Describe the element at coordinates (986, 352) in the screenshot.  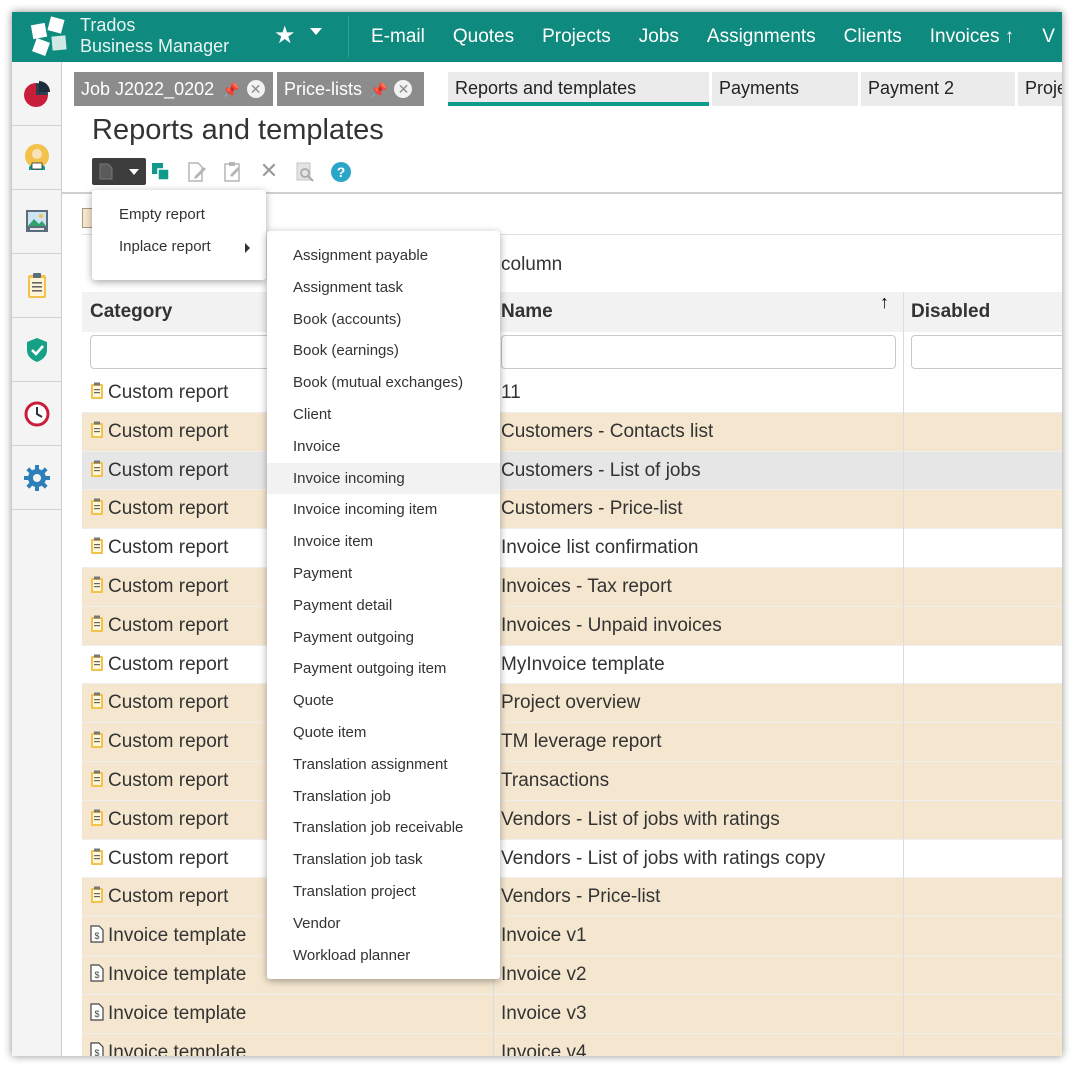
I see `disabled-filter-input` at that location.